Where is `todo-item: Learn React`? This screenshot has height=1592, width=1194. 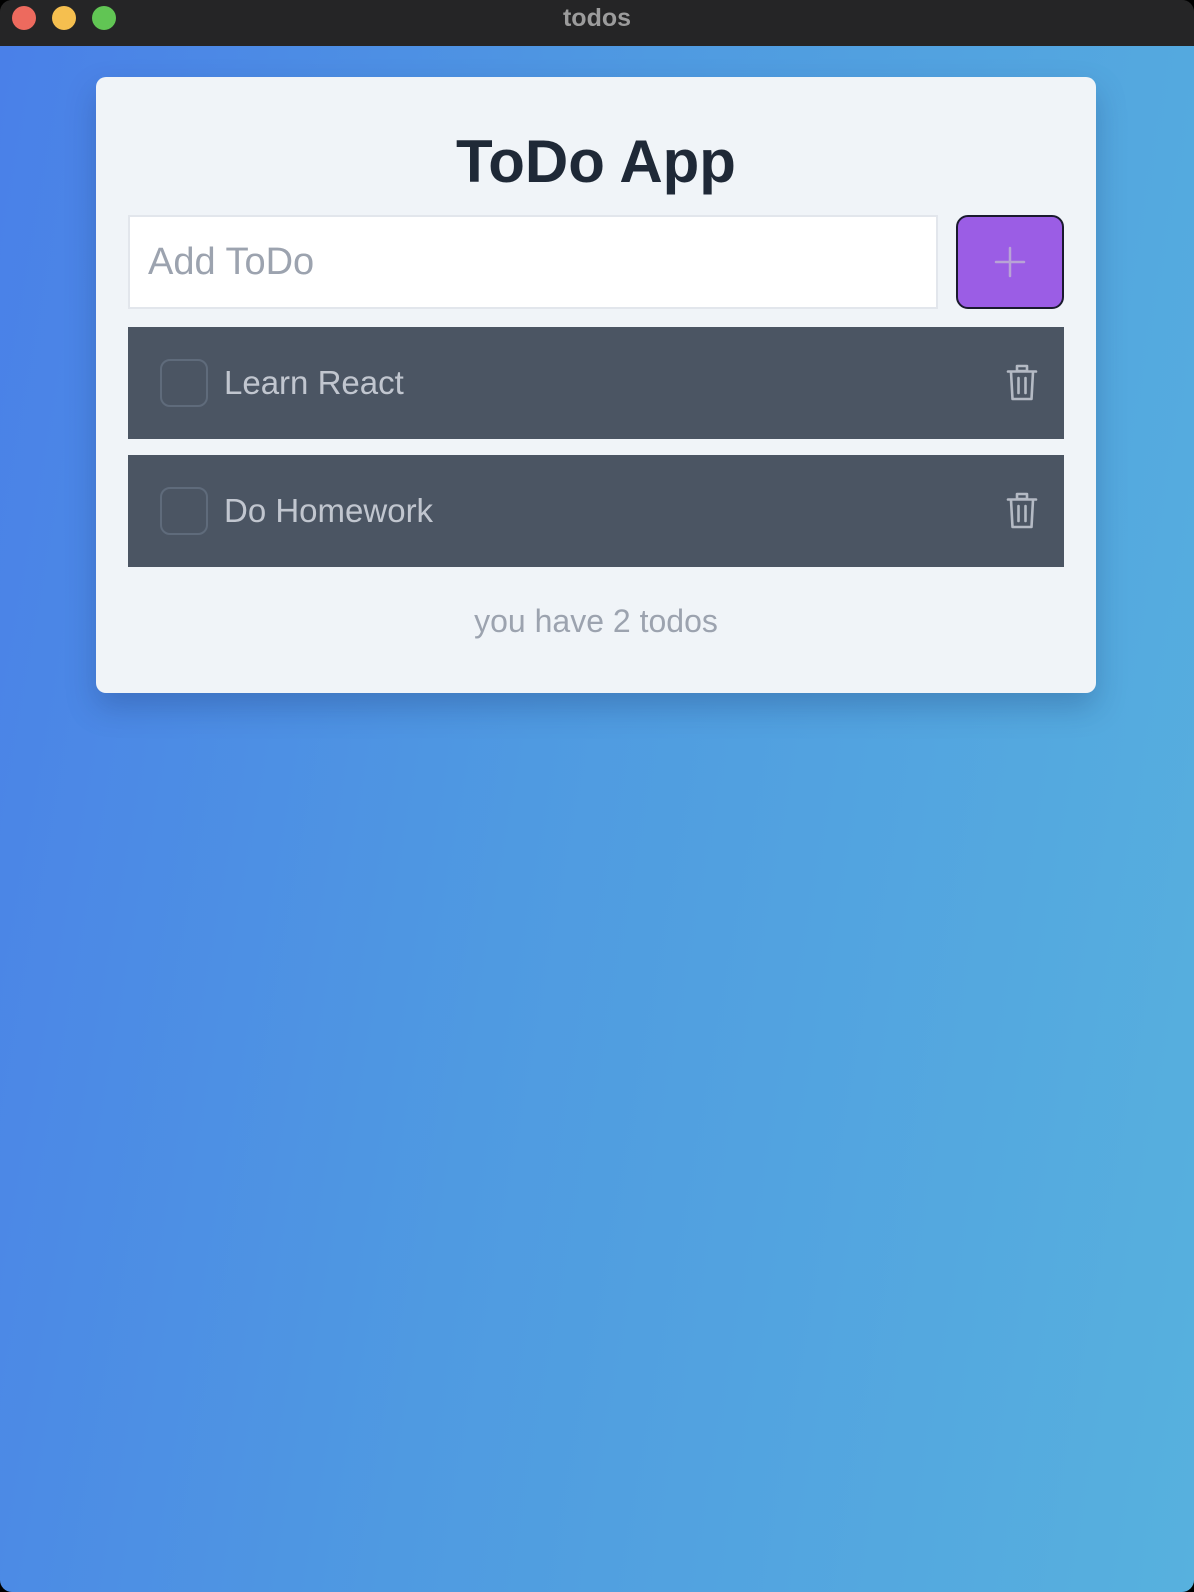
todo-item: Learn React is located at coordinates (596, 383).